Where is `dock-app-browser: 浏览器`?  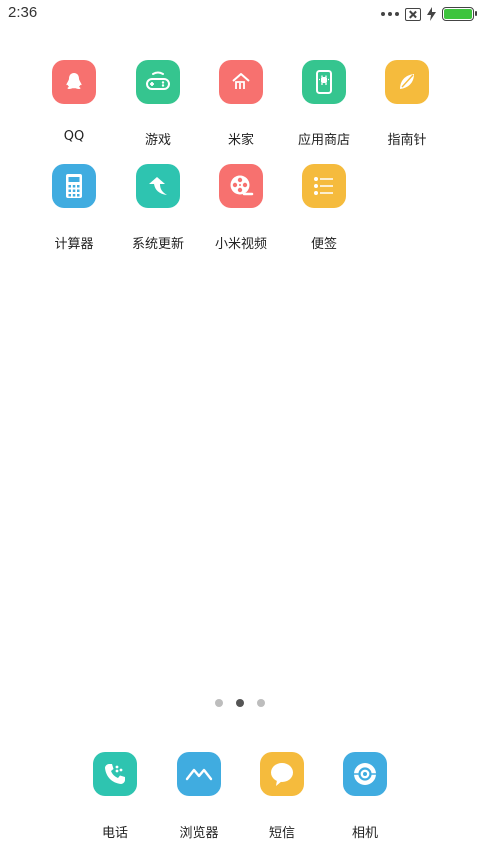 dock-app-browser: 浏览器 is located at coordinates (199, 796).